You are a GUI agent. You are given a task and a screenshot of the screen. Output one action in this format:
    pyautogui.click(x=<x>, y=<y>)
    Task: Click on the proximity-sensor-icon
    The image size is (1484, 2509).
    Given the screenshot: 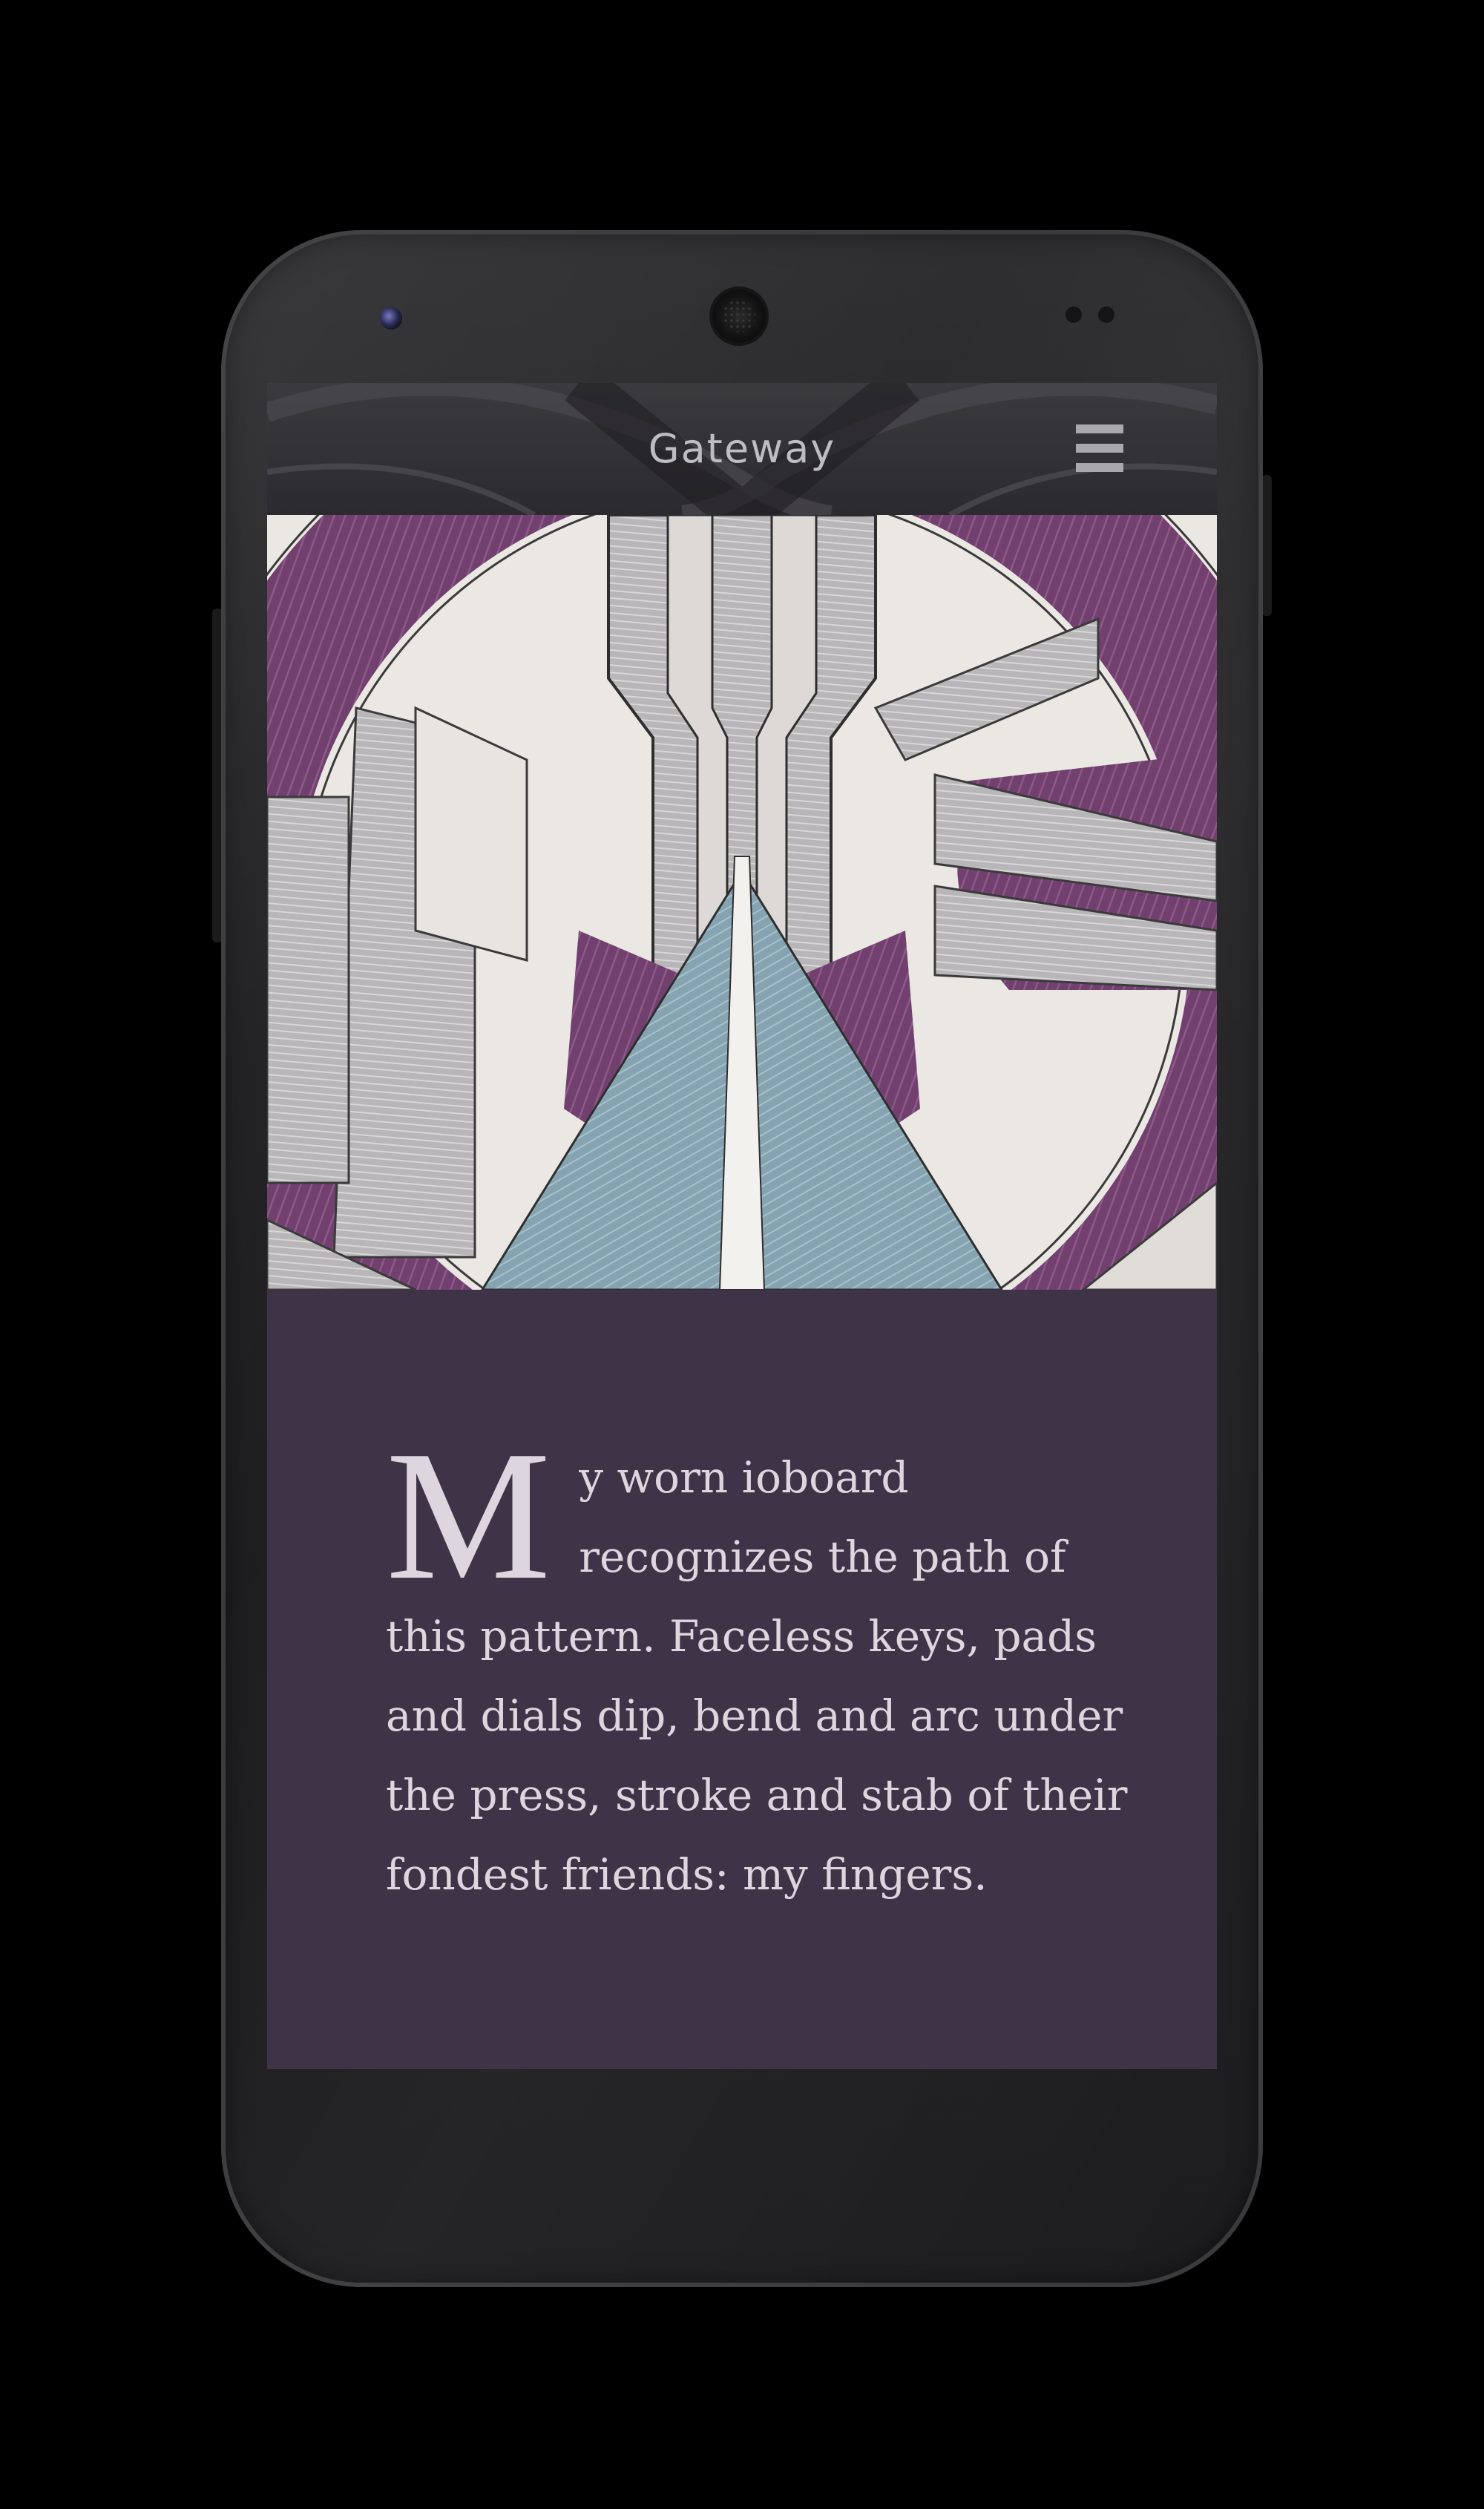 What is the action you would take?
    pyautogui.click(x=1074, y=314)
    